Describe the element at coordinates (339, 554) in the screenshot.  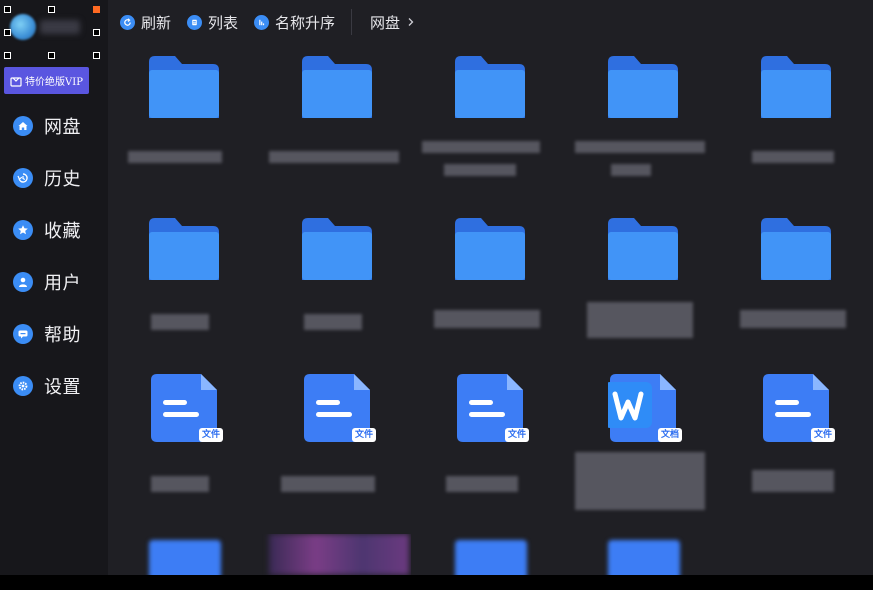
I see `media-thumbnail-blurred` at that location.